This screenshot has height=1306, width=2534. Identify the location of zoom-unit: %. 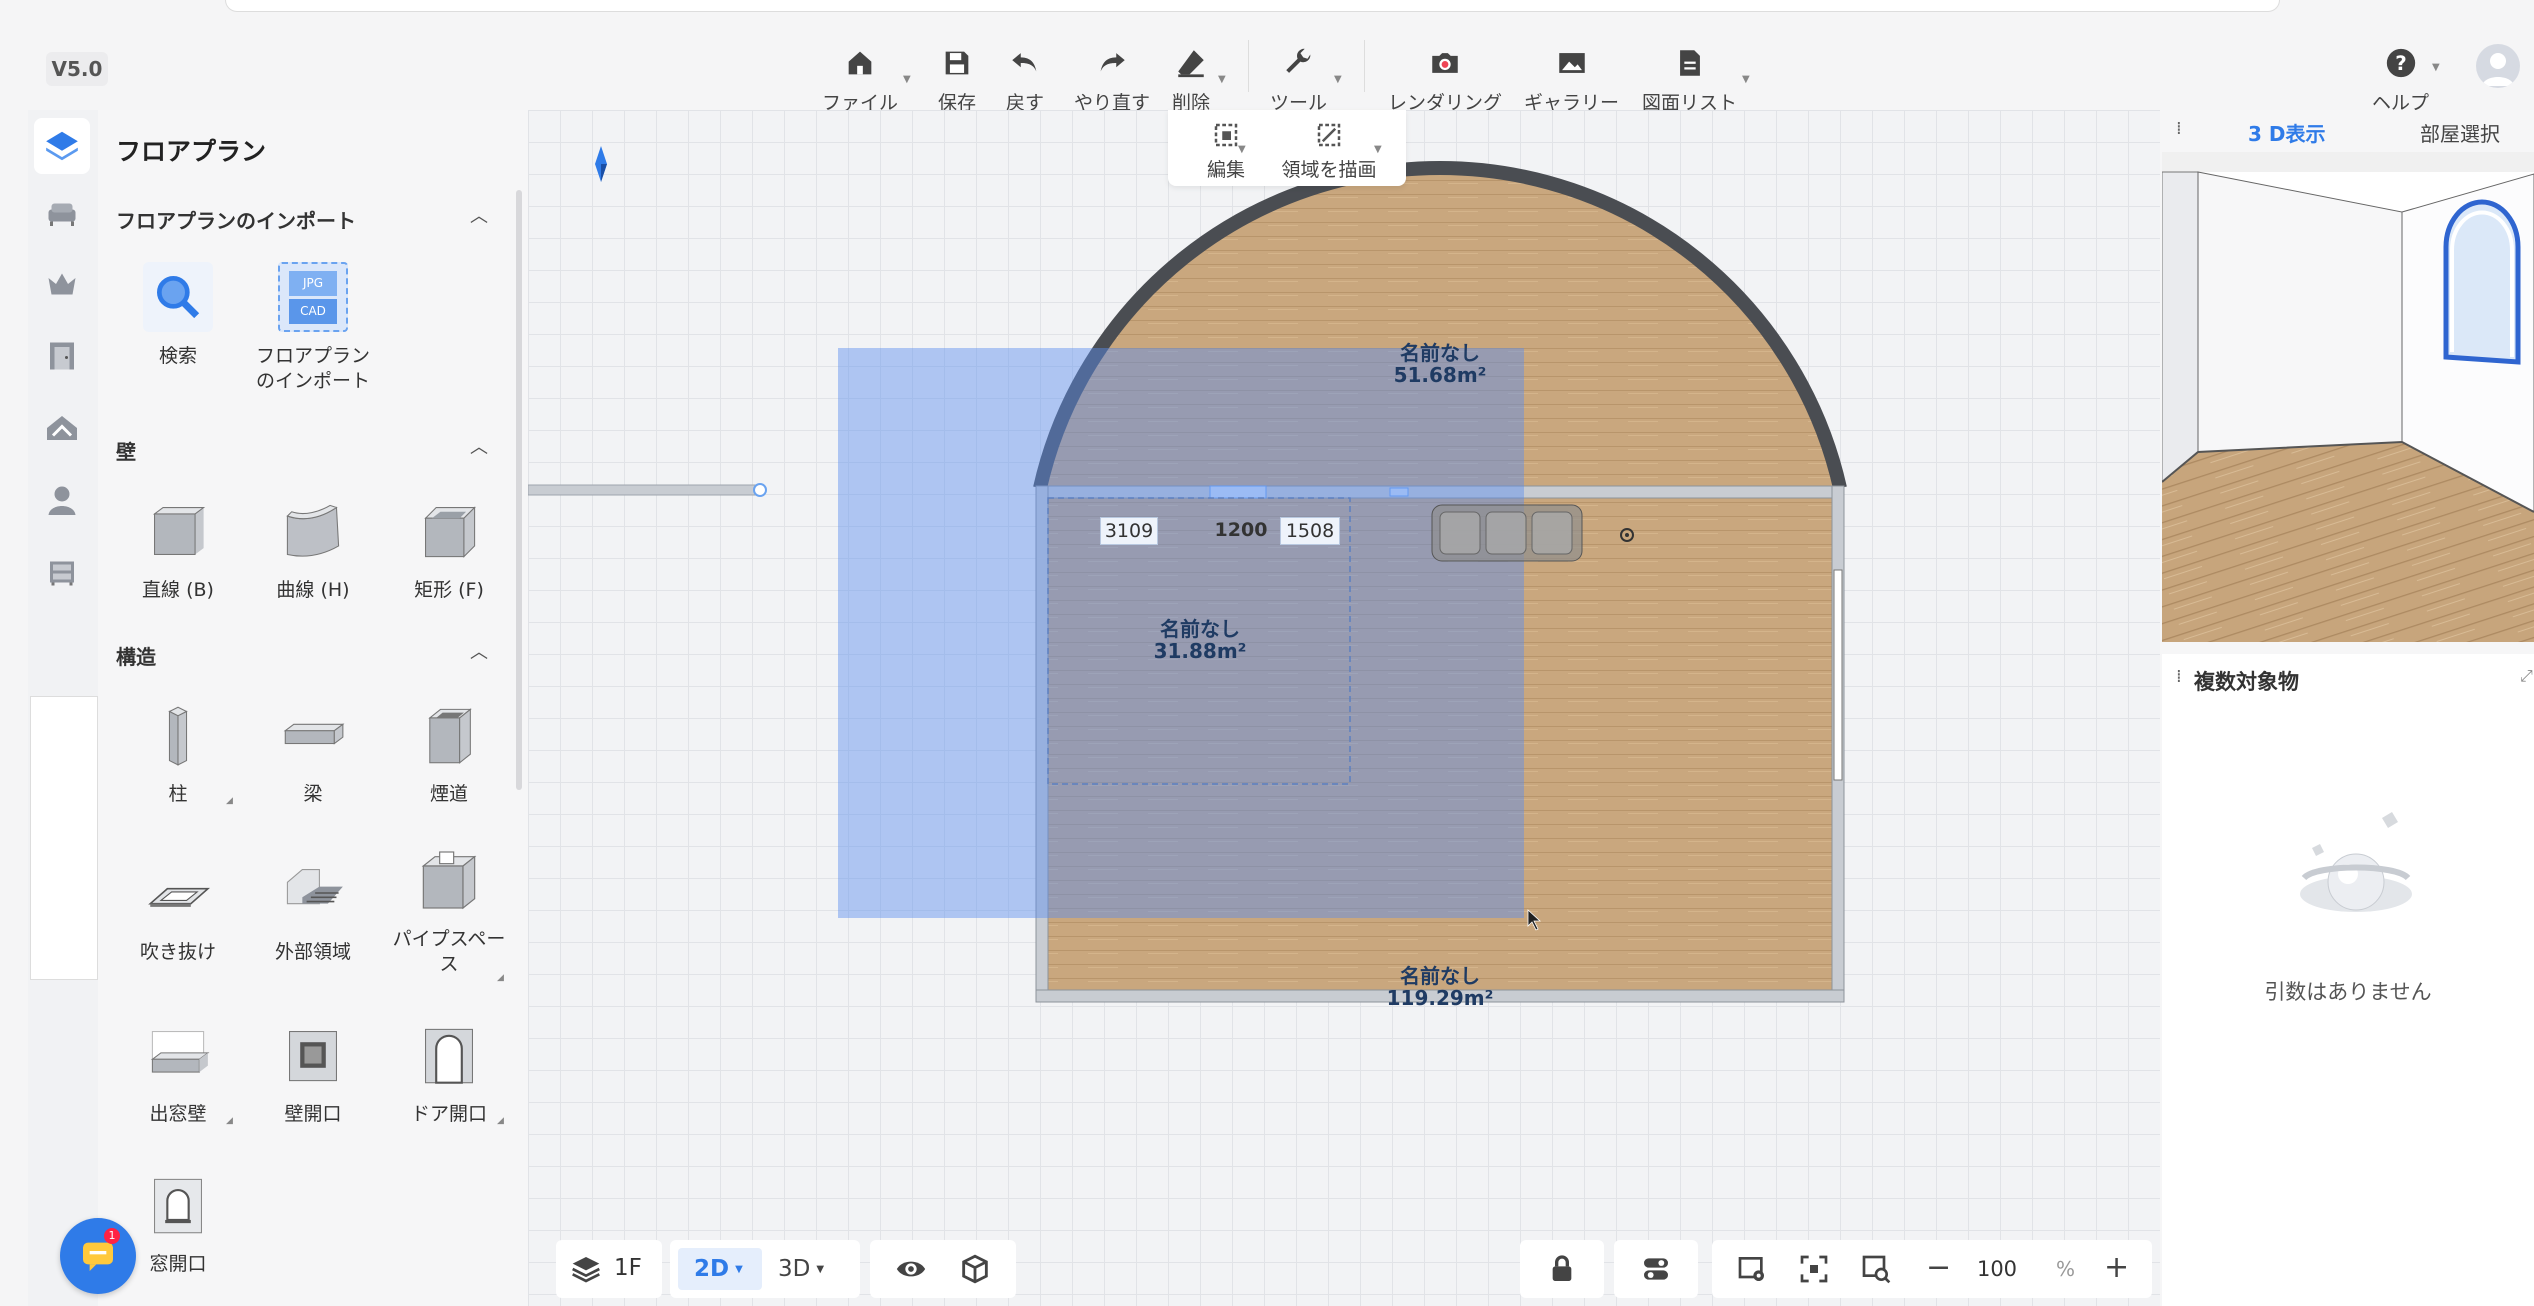
(2066, 1269).